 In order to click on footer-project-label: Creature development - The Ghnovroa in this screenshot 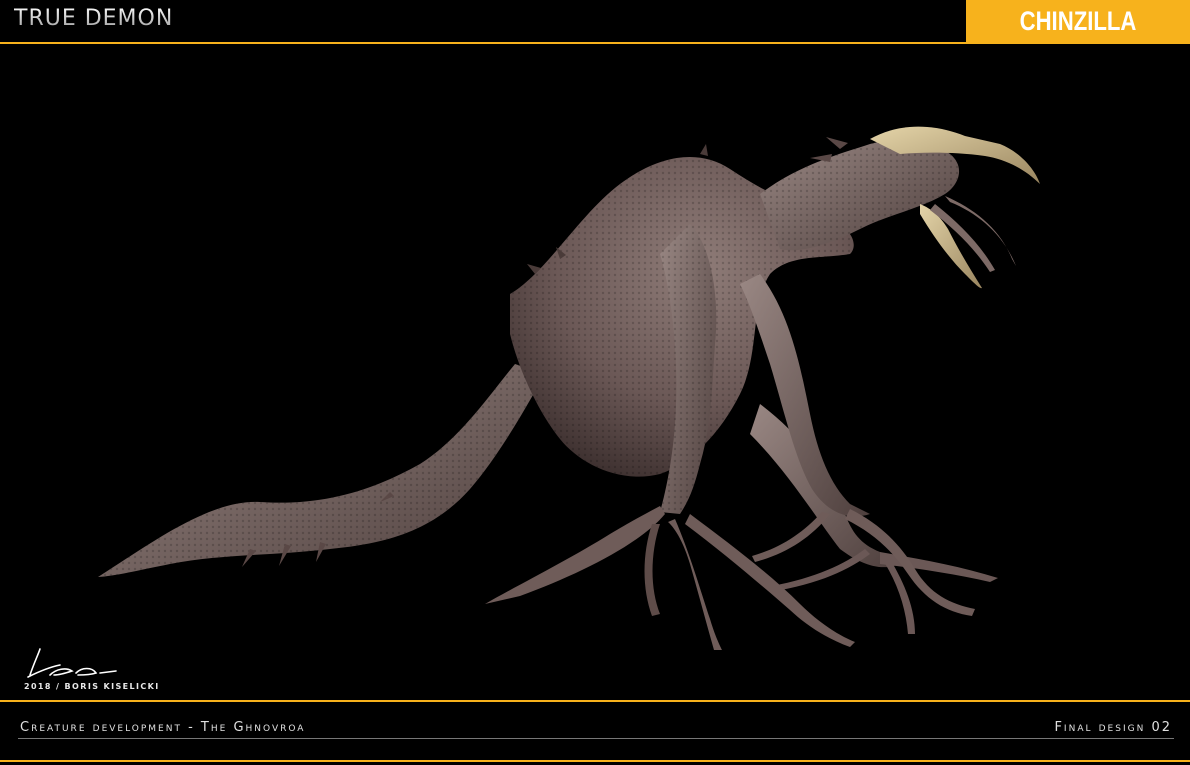, I will do `click(163, 727)`.